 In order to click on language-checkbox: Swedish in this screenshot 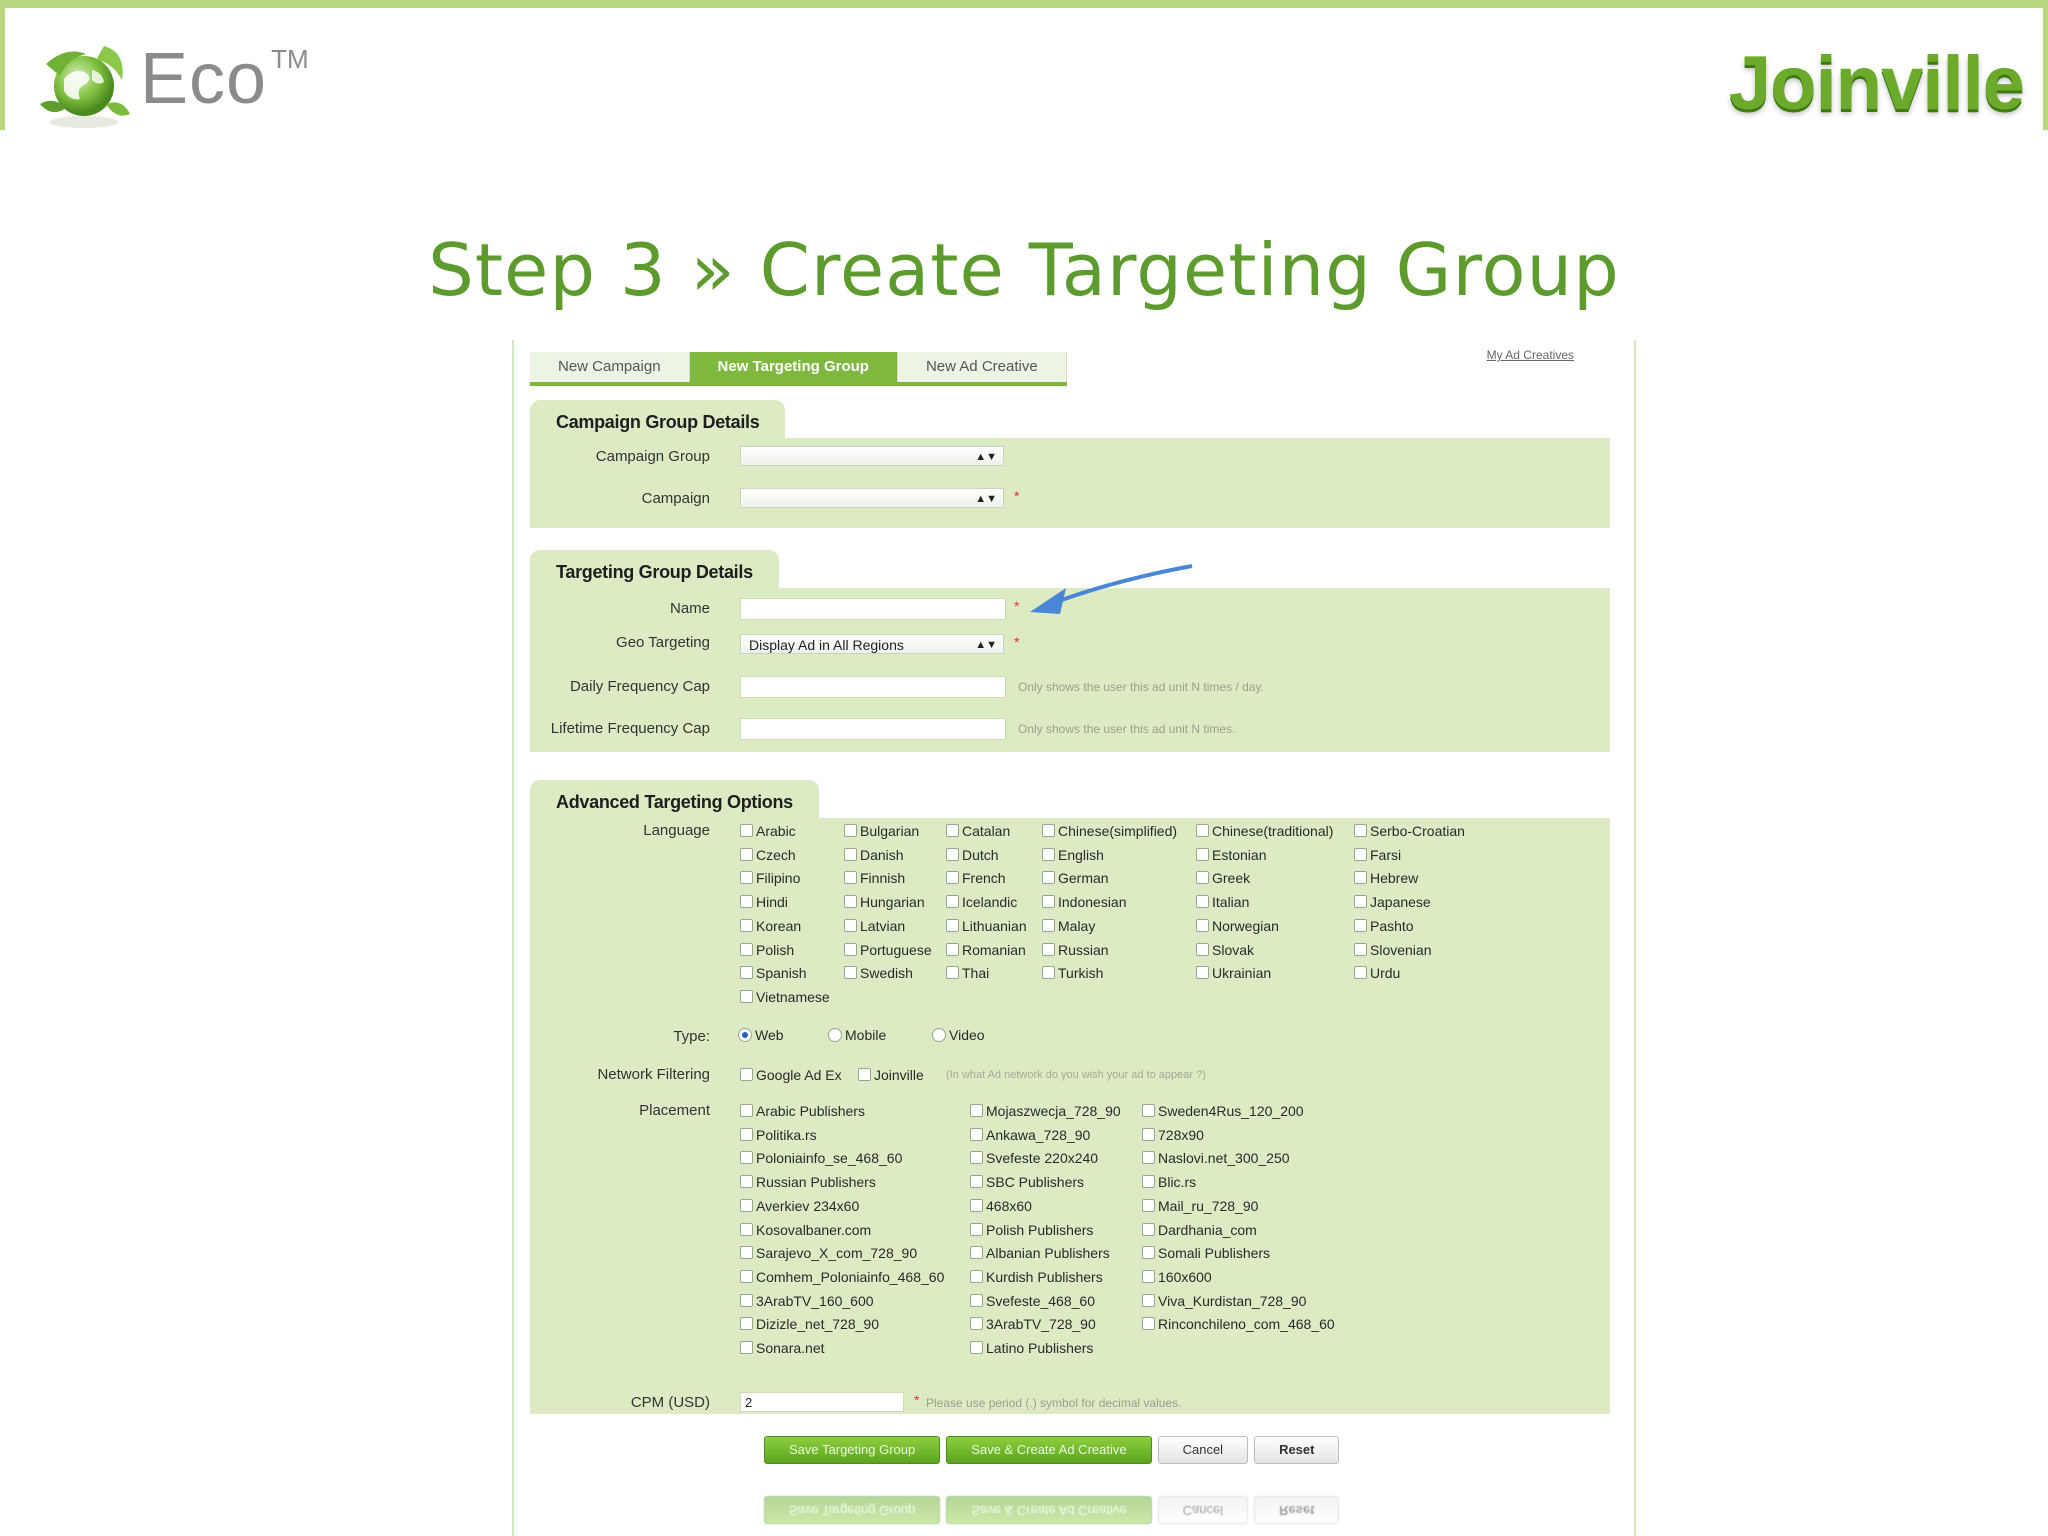, I will do `click(878, 973)`.